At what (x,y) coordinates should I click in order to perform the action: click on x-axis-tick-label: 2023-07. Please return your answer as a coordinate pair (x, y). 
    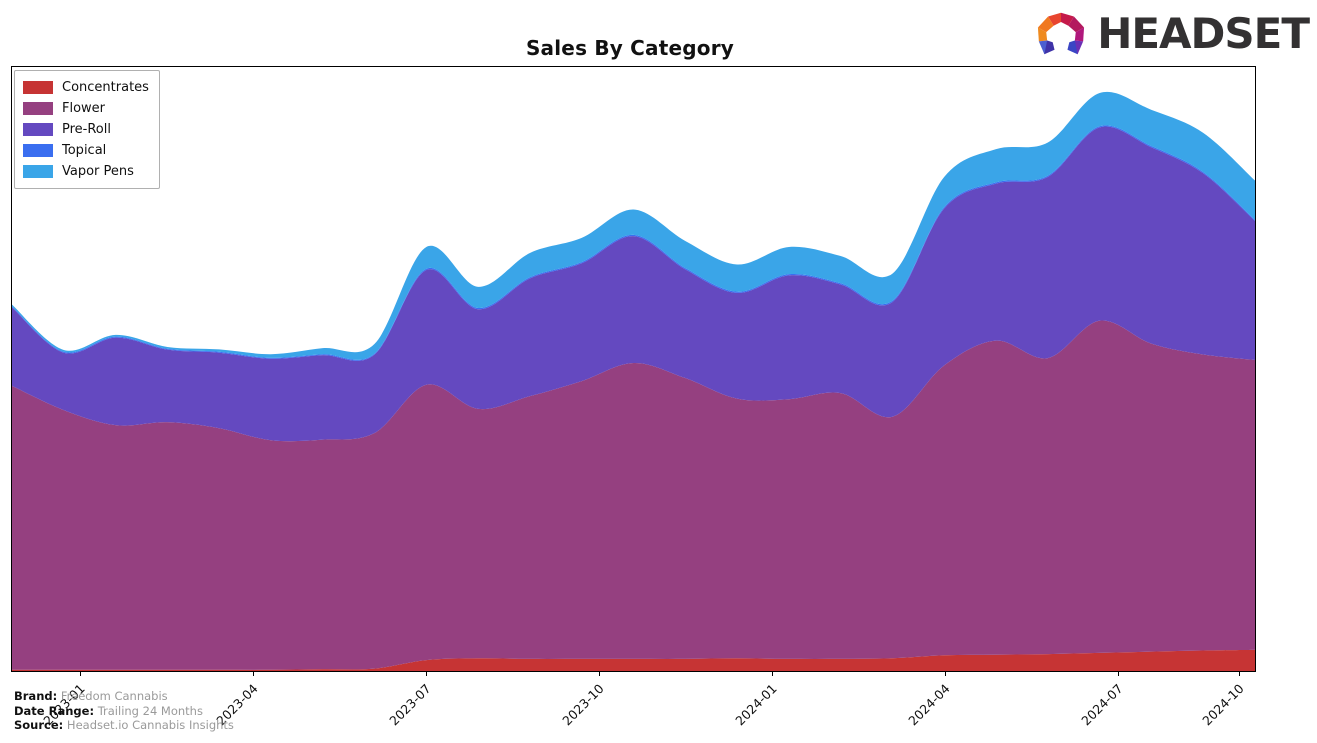
    Looking at the image, I should click on (410, 704).